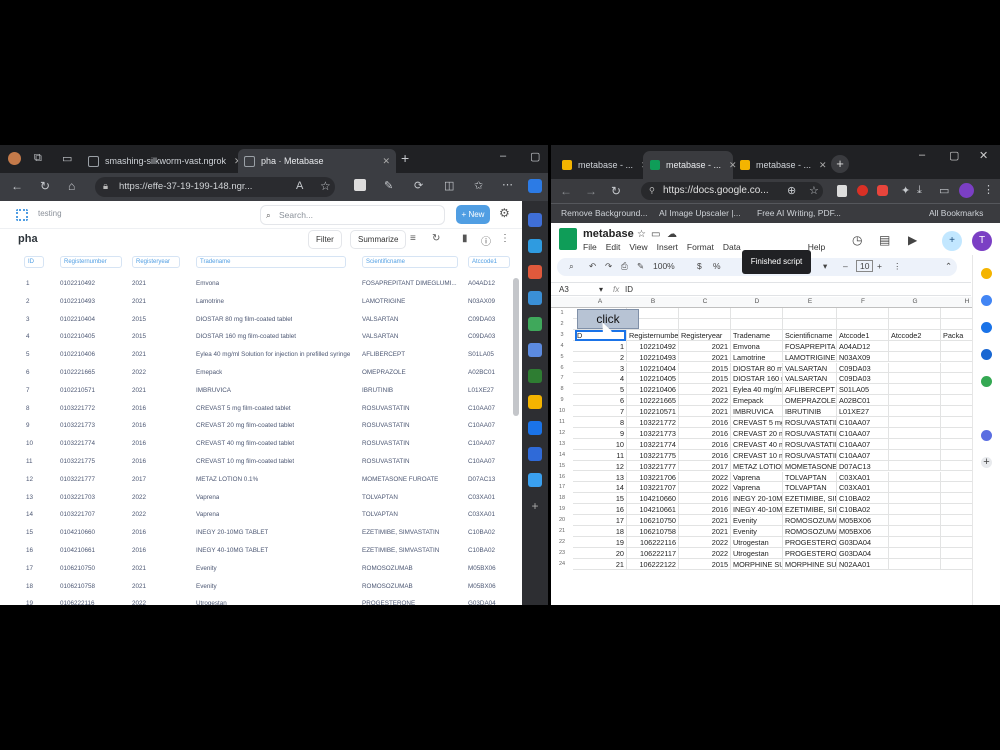 The width and height of the screenshot is (1000, 750). What do you see at coordinates (810, 466) in the screenshot?
I see `grid-cell: MOMETASONE` at bounding box center [810, 466].